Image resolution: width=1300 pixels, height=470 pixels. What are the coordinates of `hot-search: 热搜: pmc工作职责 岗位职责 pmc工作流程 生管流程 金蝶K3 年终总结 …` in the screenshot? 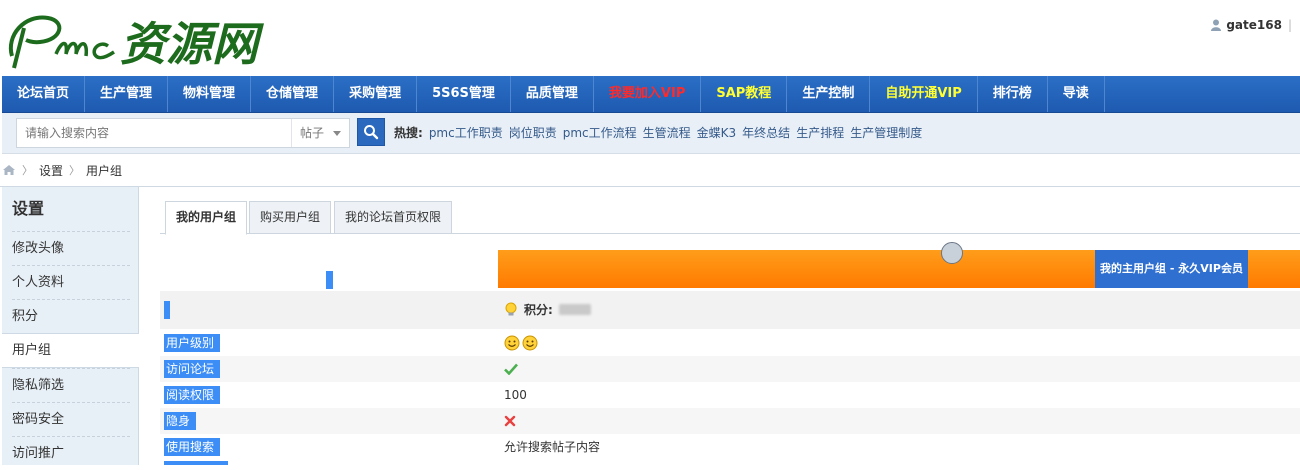 It's located at (658, 133).